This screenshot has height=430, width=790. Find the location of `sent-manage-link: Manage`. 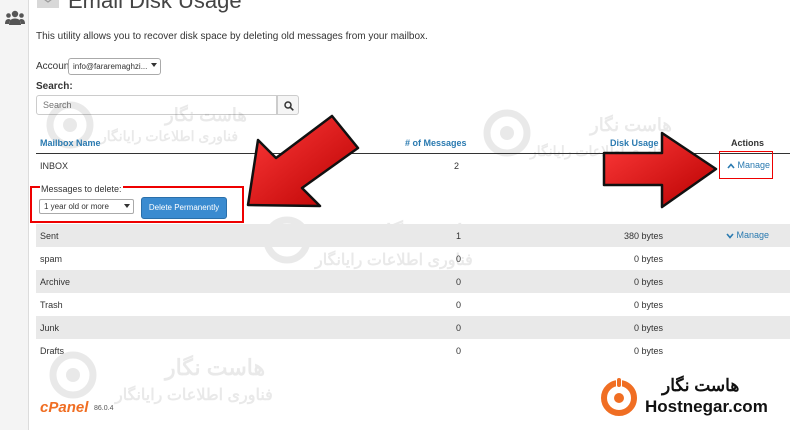

sent-manage-link: Manage is located at coordinates (747, 235).